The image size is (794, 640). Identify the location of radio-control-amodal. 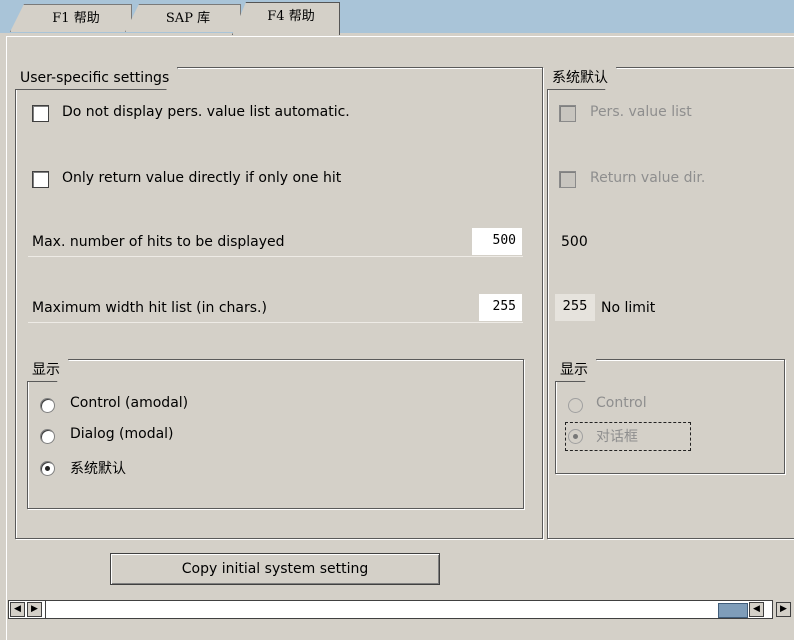
(47, 405).